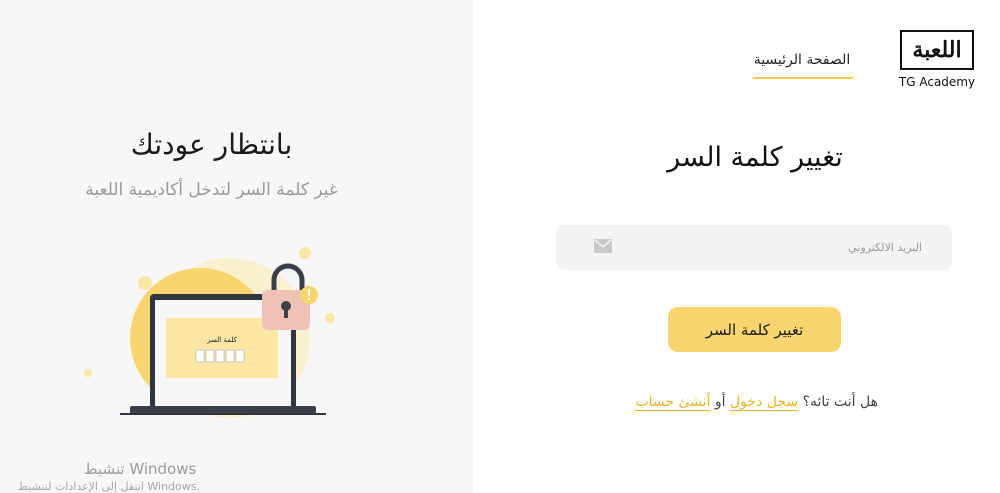  What do you see at coordinates (108, 486) in the screenshot?
I see `windows-activate-subtitle: انتقل إلى الإعدادات لتنشيط Windows.` at bounding box center [108, 486].